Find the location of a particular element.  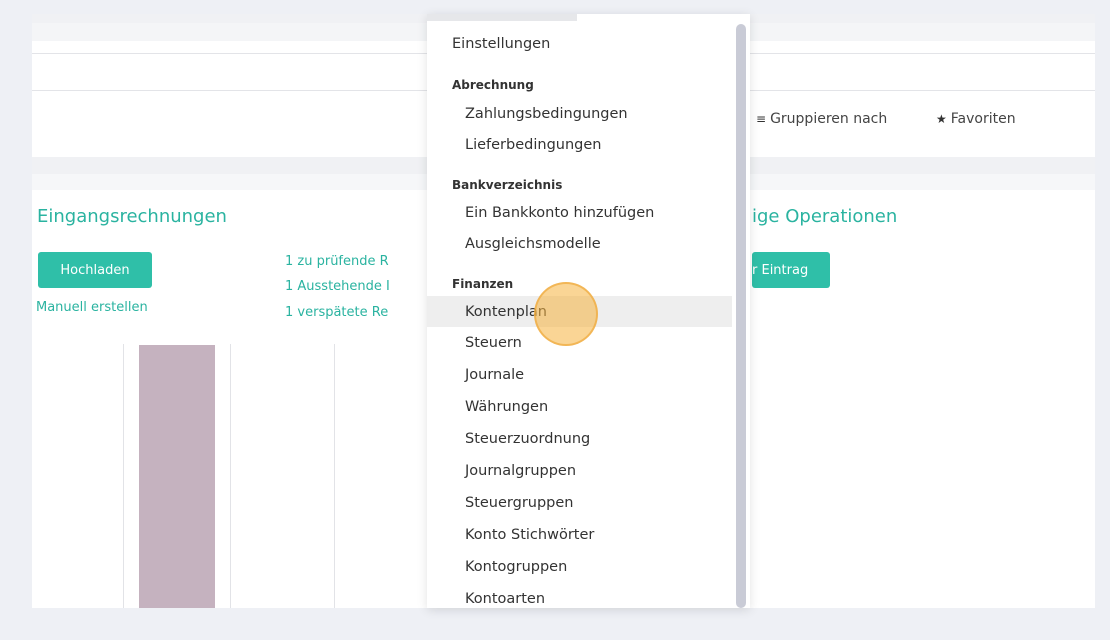

misc-operations-title: ige Operationen is located at coordinates (825, 216).